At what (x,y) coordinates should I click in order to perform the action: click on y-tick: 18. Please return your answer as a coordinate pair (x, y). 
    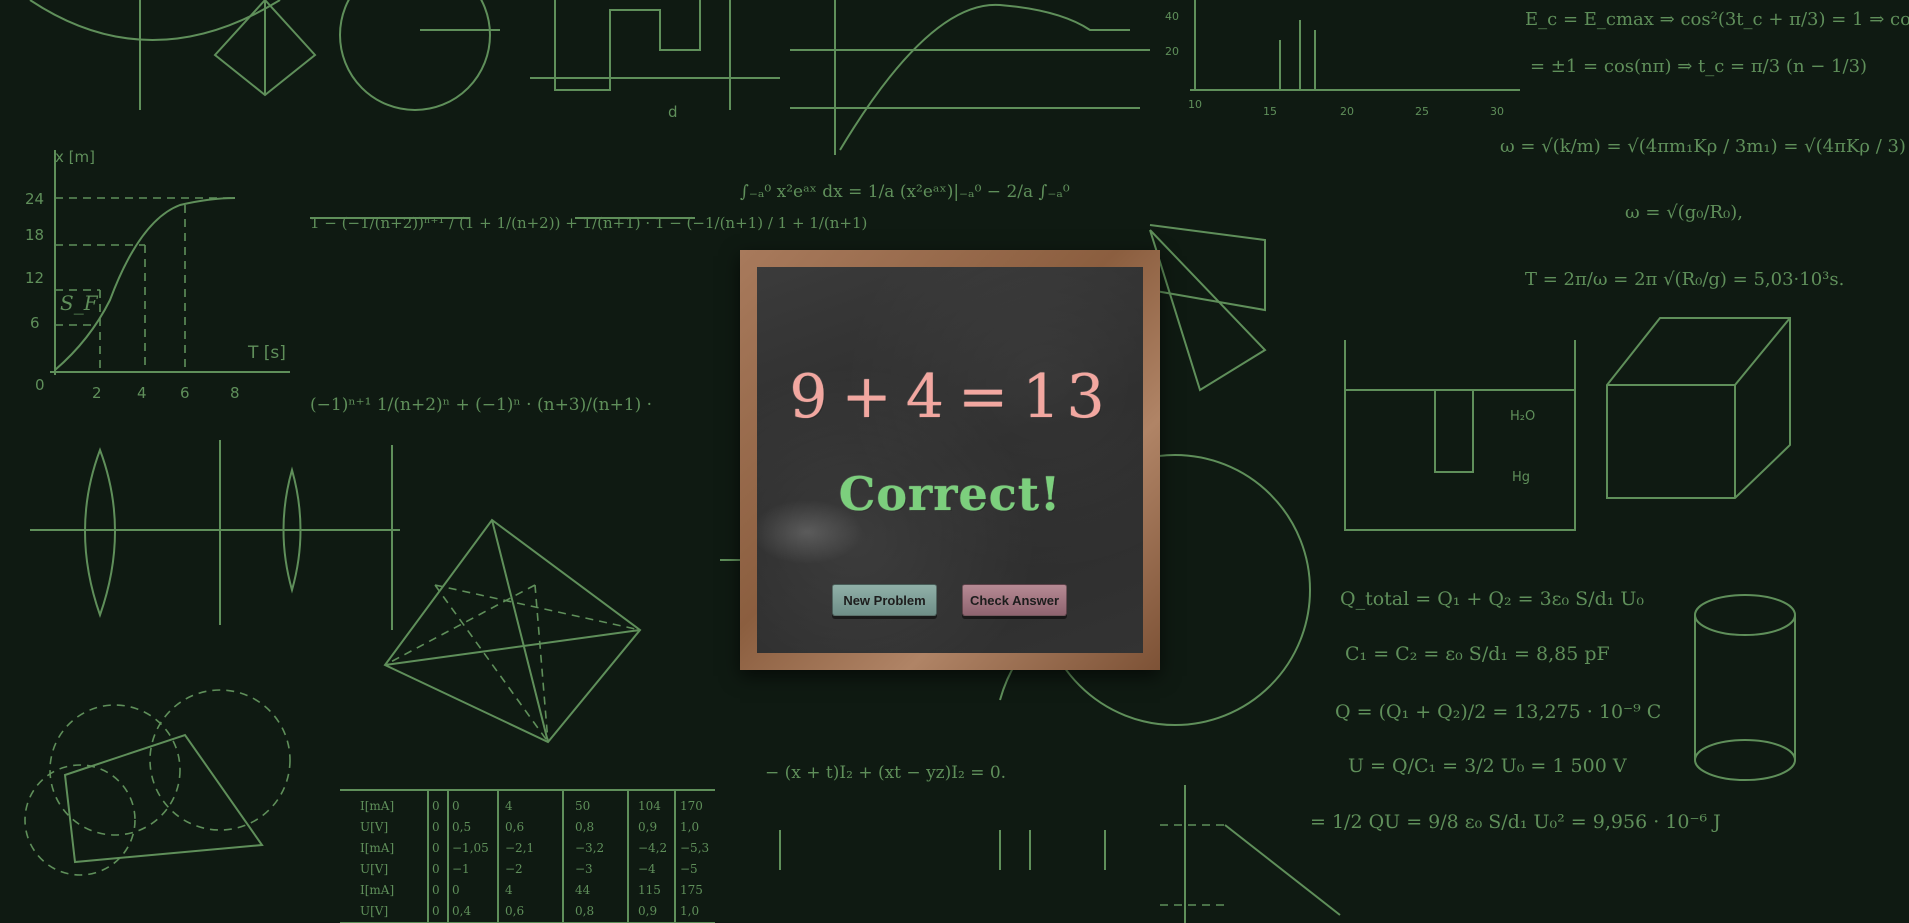
    Looking at the image, I should click on (34, 235).